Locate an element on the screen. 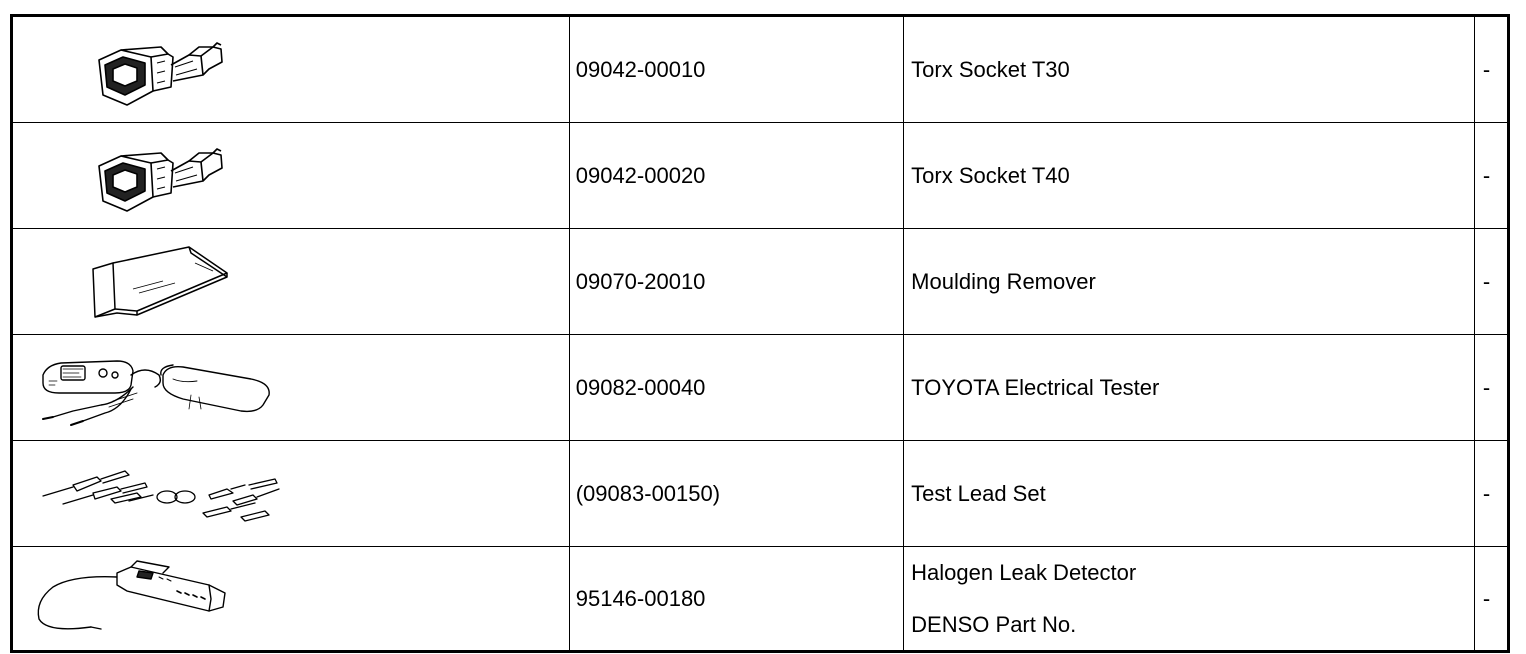  tool-name: Torx Socket T40 is located at coordinates (1189, 175).